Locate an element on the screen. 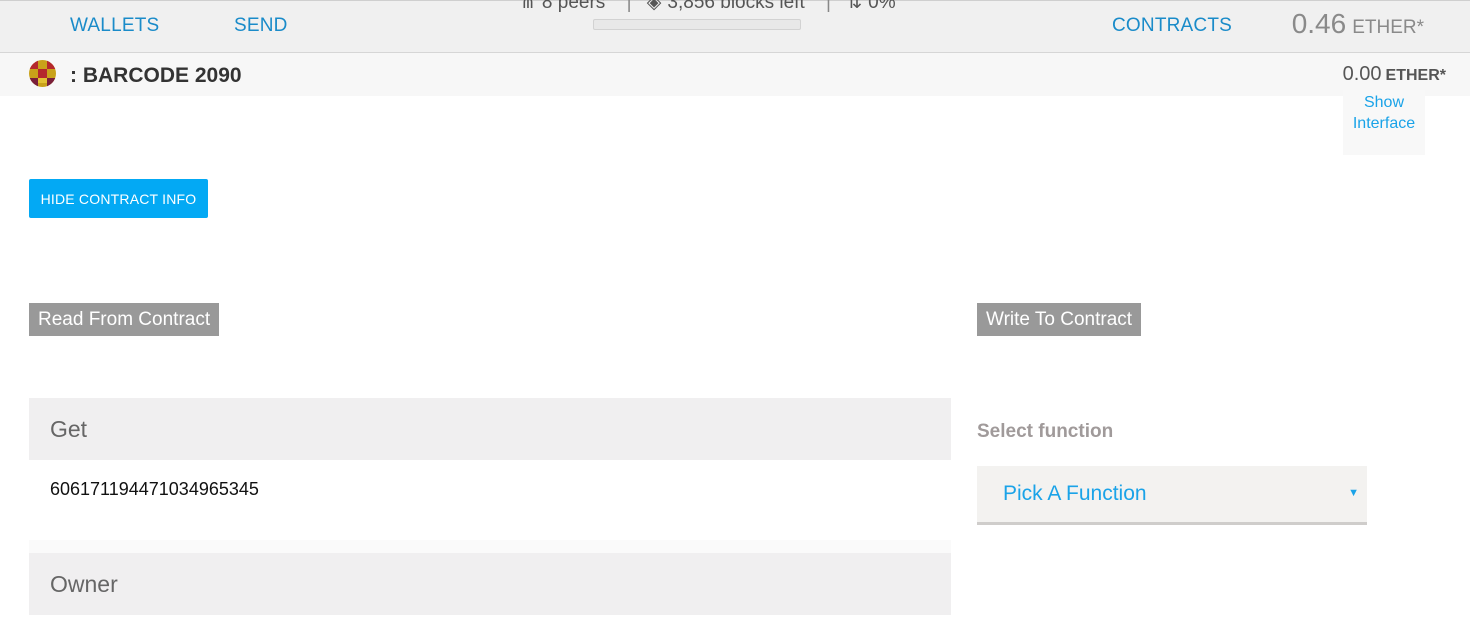 The height and width of the screenshot is (624, 1470). identicon-avatar is located at coordinates (42, 73).